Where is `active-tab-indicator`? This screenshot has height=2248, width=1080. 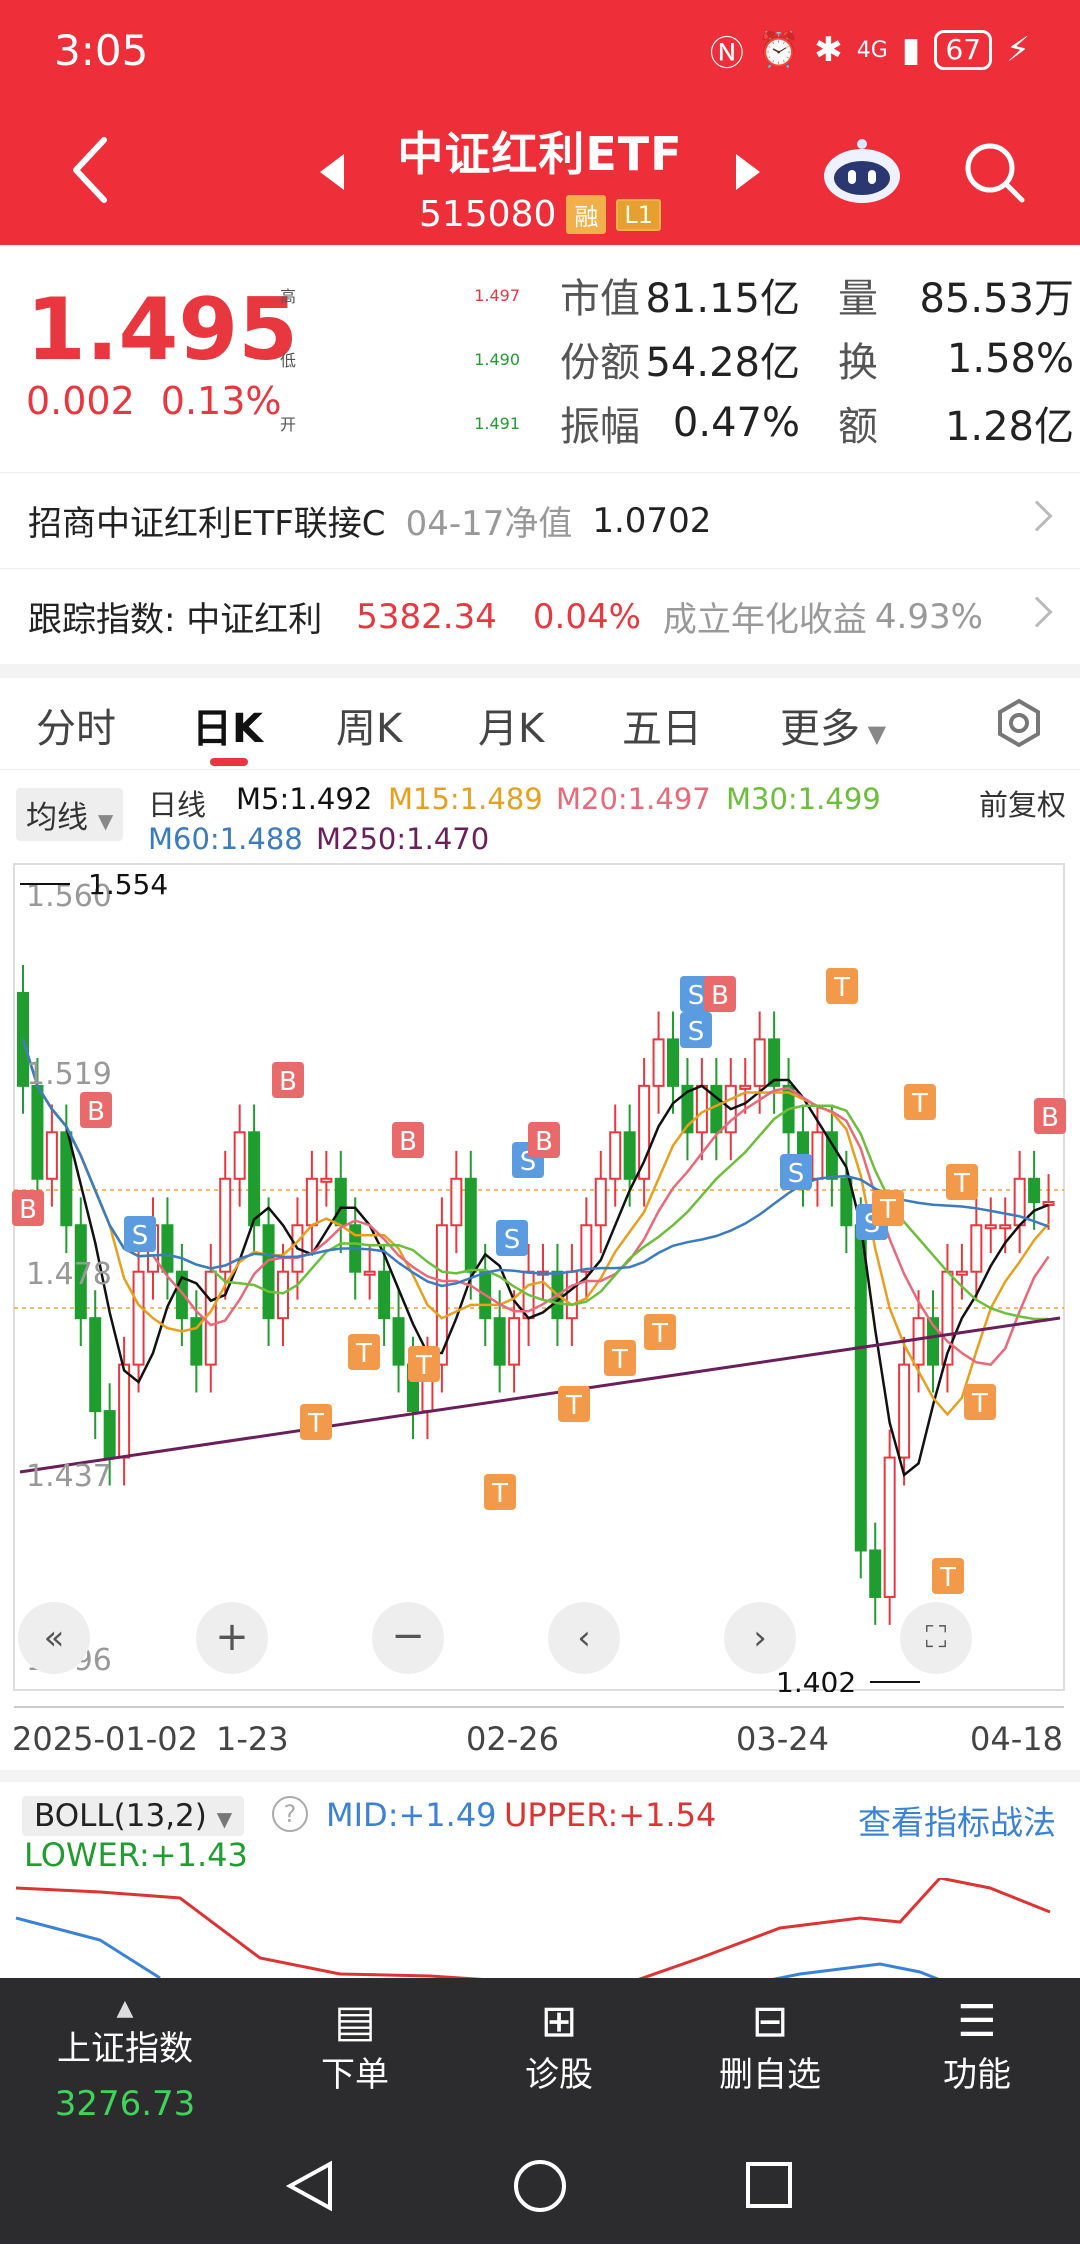
active-tab-indicator is located at coordinates (229, 762).